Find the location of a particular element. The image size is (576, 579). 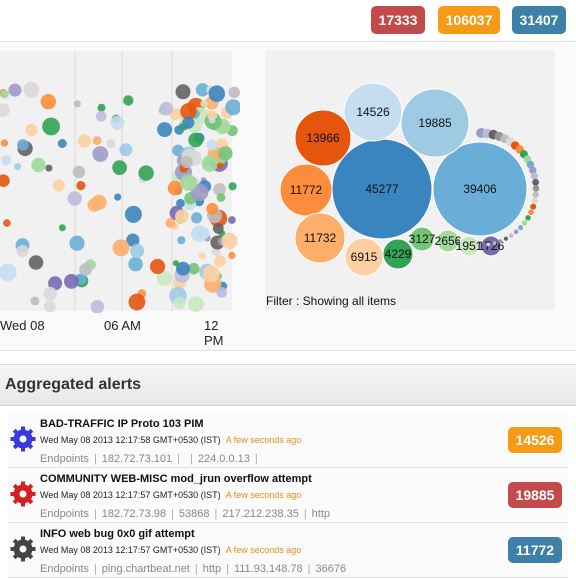

severity-high-badge: 17333 is located at coordinates (398, 20).